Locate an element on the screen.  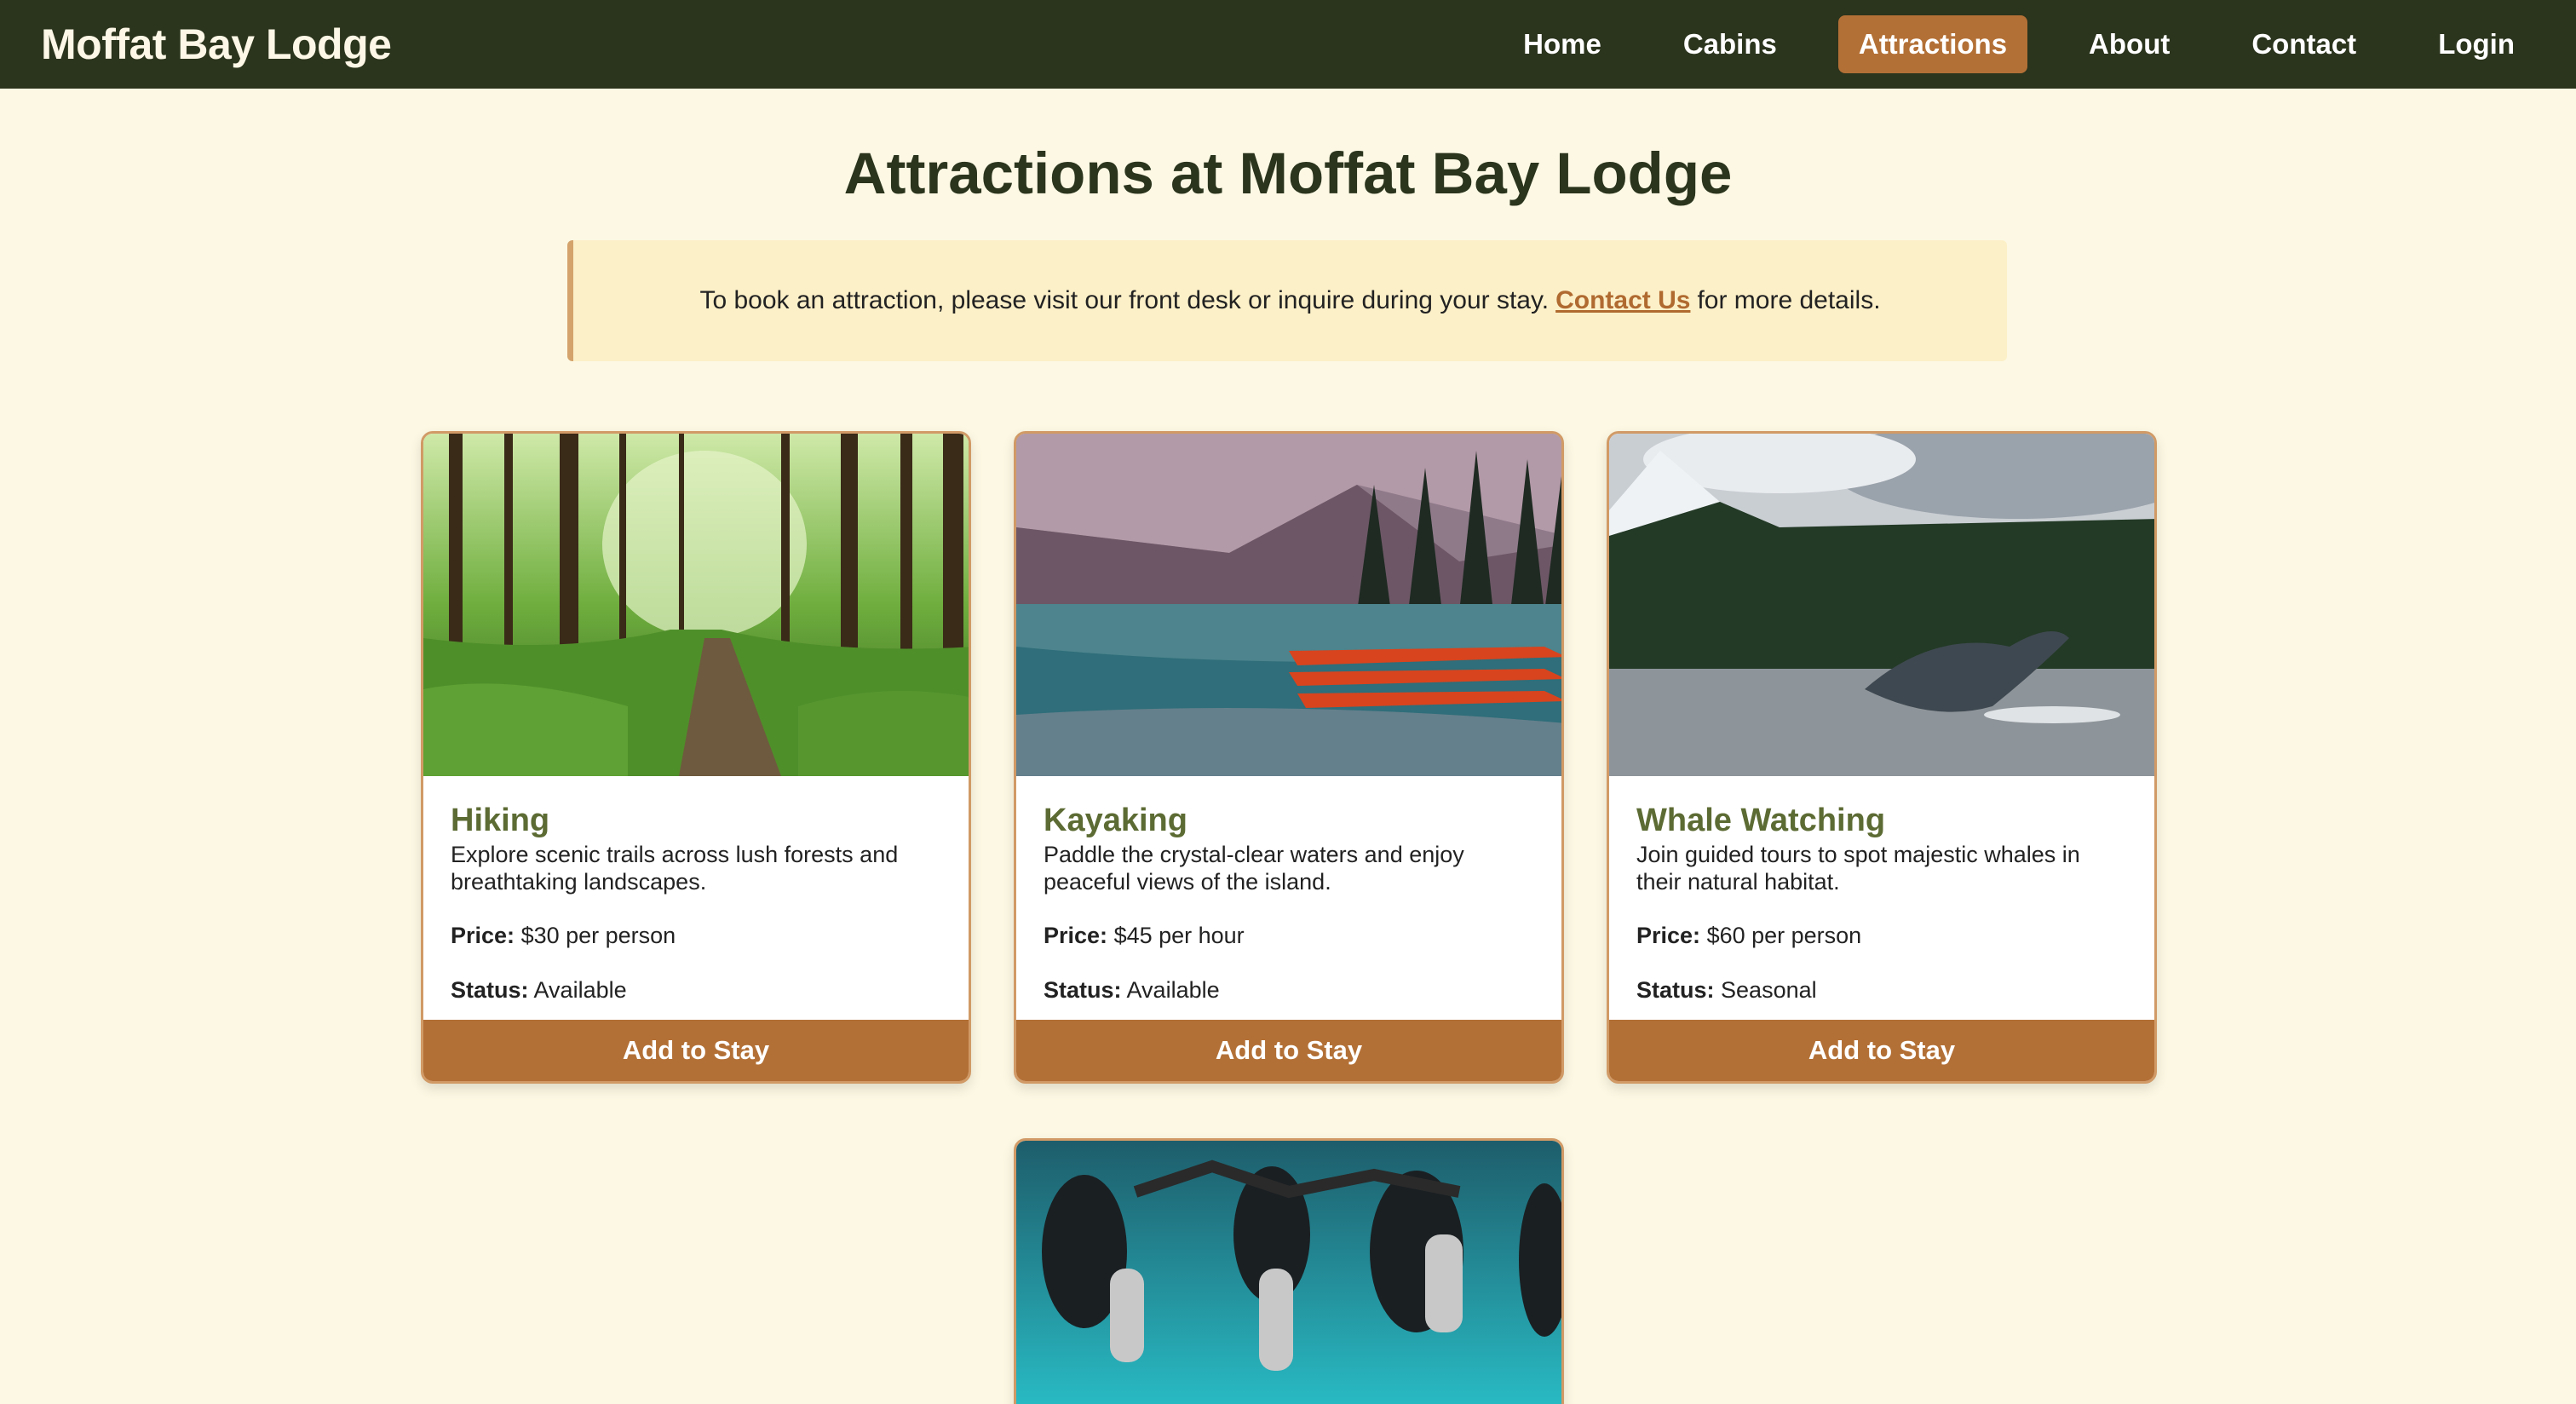
price-value: $60 per person is located at coordinates (1784, 935).